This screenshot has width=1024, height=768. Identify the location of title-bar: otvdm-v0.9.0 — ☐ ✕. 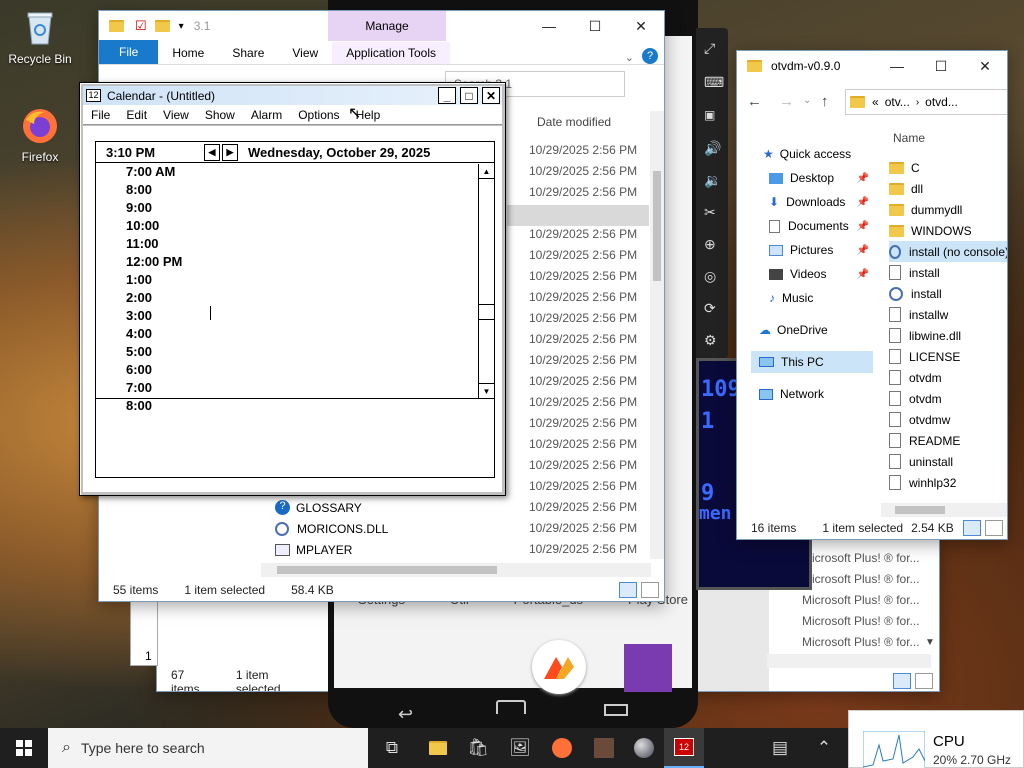
(872, 66).